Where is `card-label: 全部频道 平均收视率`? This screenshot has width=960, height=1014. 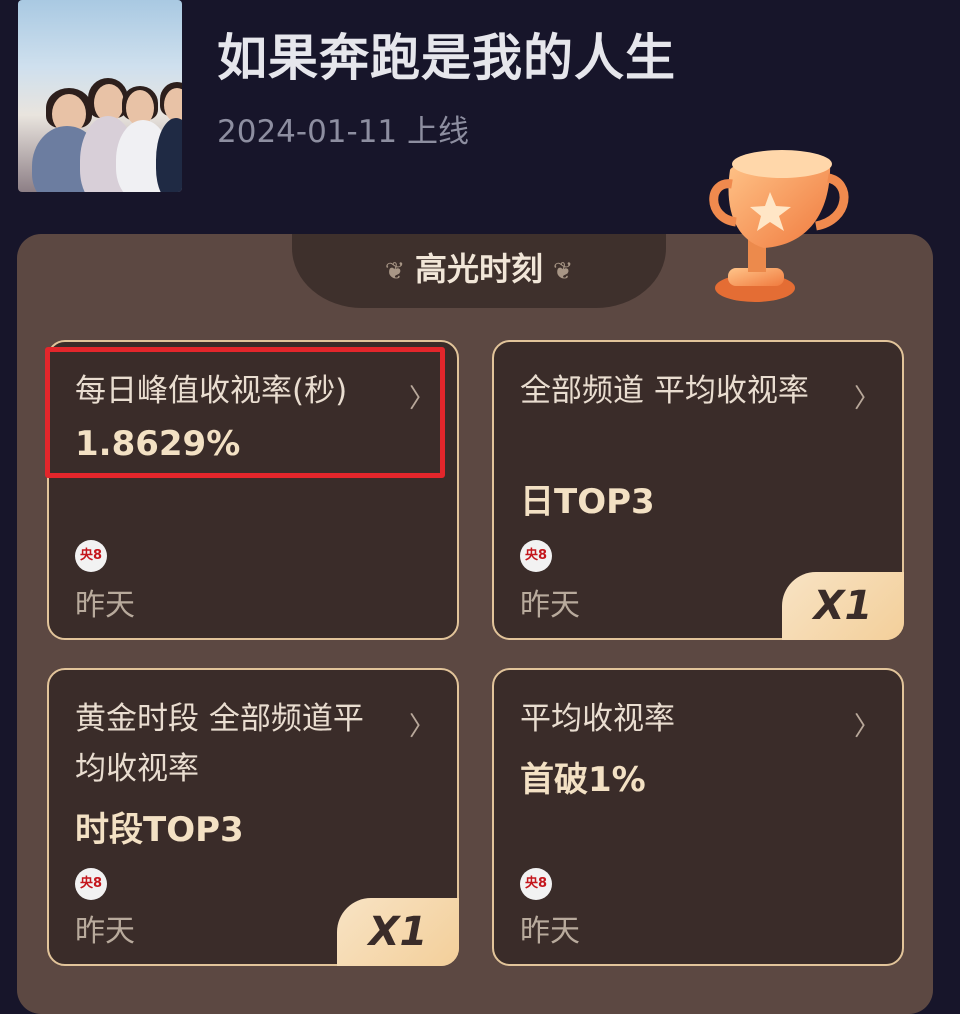 card-label: 全部频道 平均收视率 is located at coordinates (664, 391).